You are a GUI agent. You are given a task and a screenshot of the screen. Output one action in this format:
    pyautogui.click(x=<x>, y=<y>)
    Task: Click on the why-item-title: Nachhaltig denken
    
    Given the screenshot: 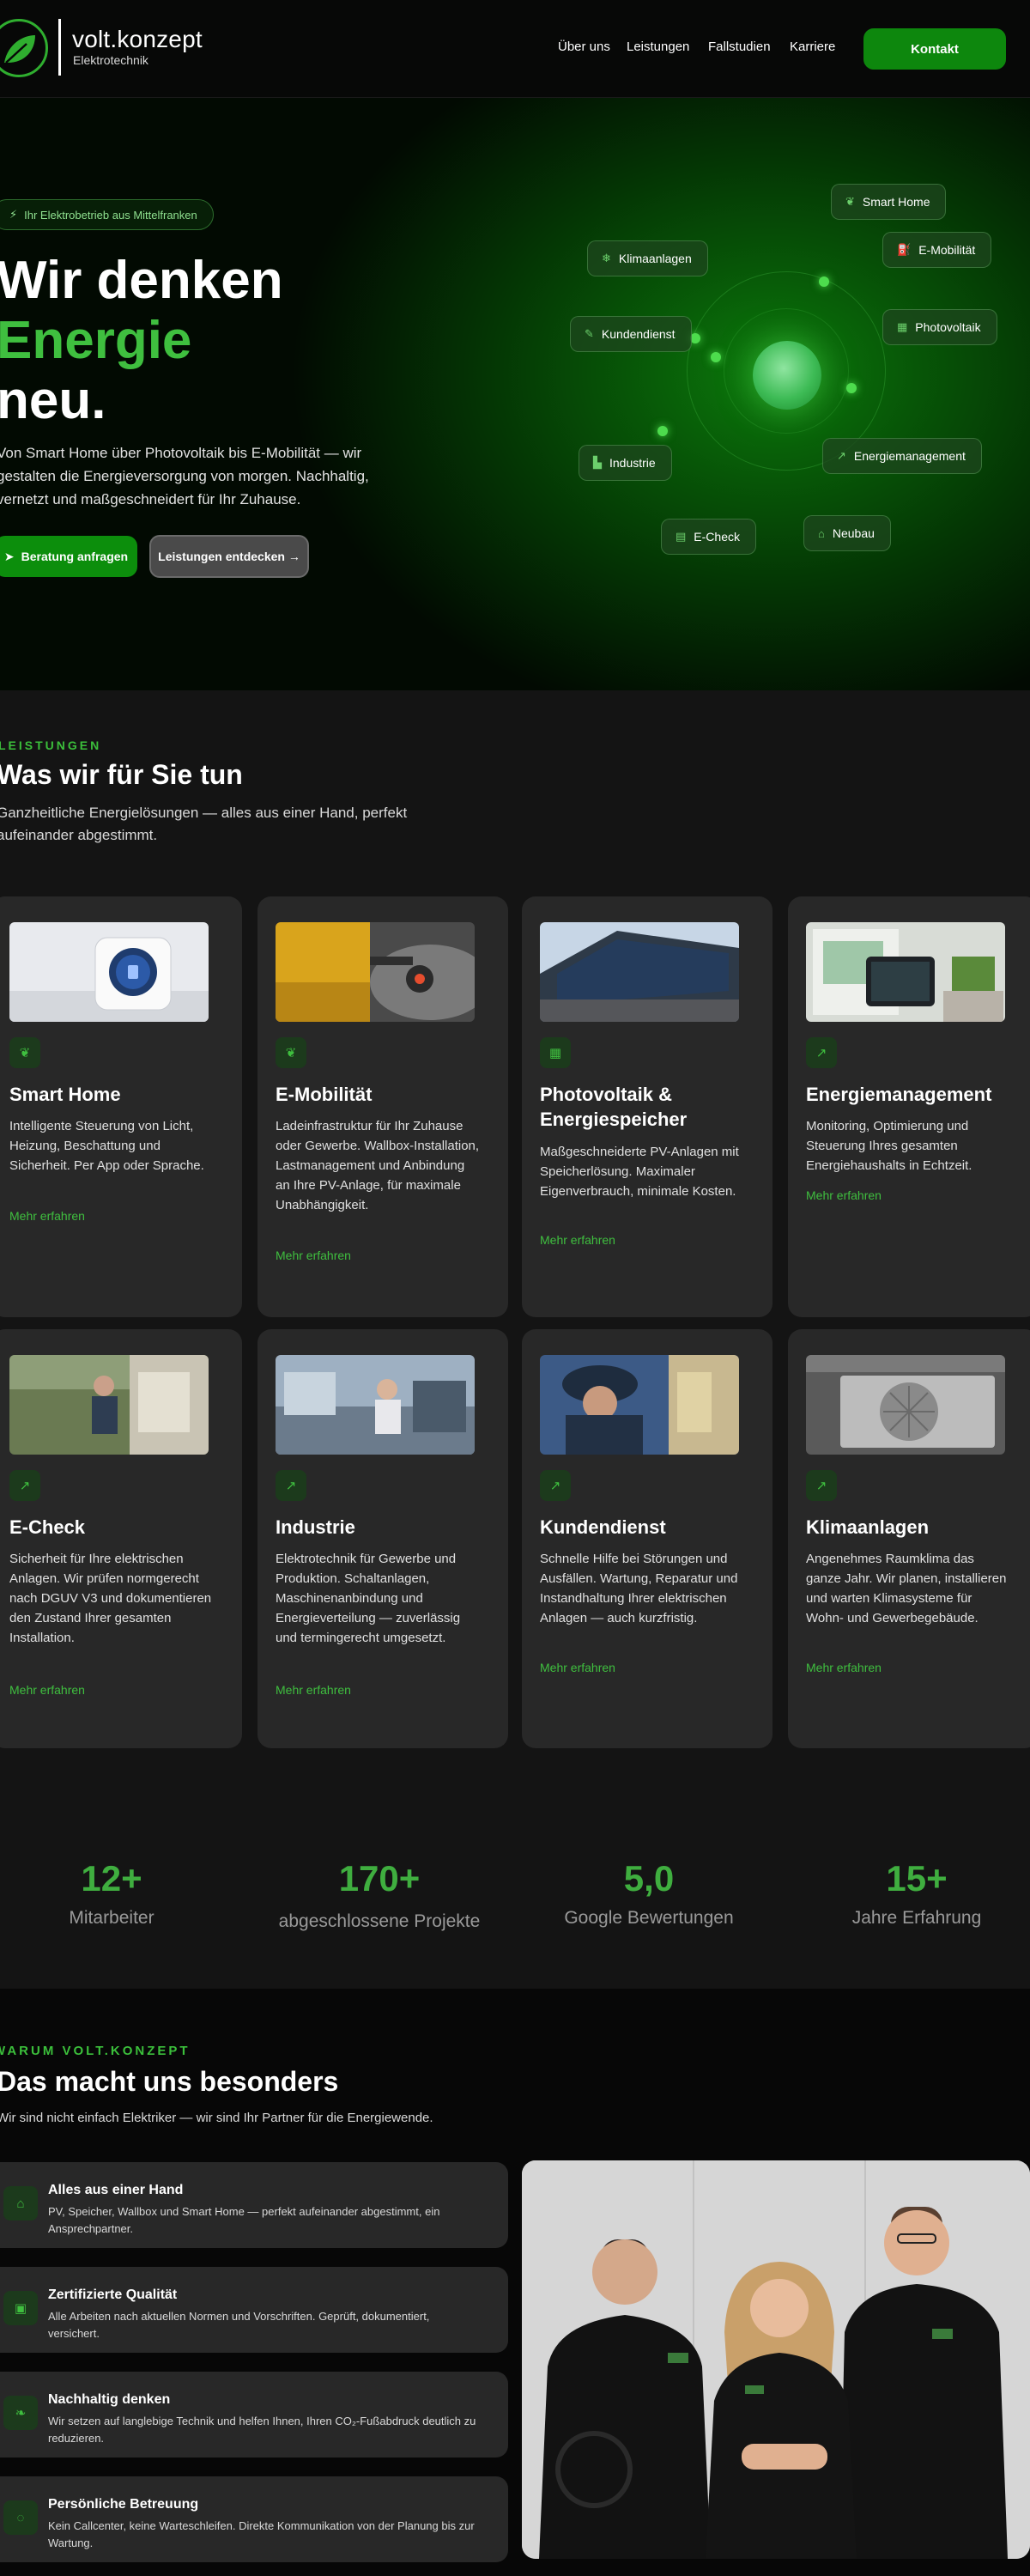 What is the action you would take?
    pyautogui.click(x=109, y=2399)
    